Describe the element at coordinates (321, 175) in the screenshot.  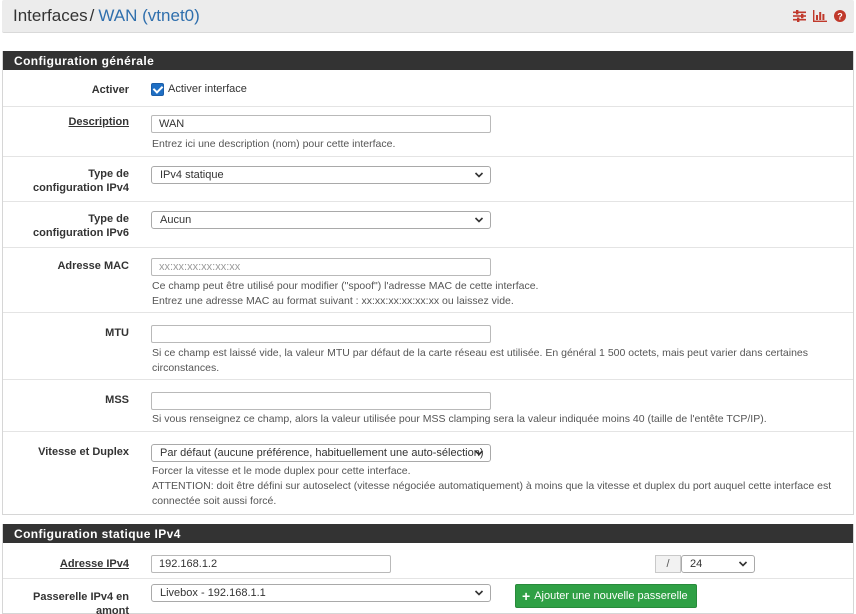
I see `ipv4-type-select: IPv4 statique` at that location.